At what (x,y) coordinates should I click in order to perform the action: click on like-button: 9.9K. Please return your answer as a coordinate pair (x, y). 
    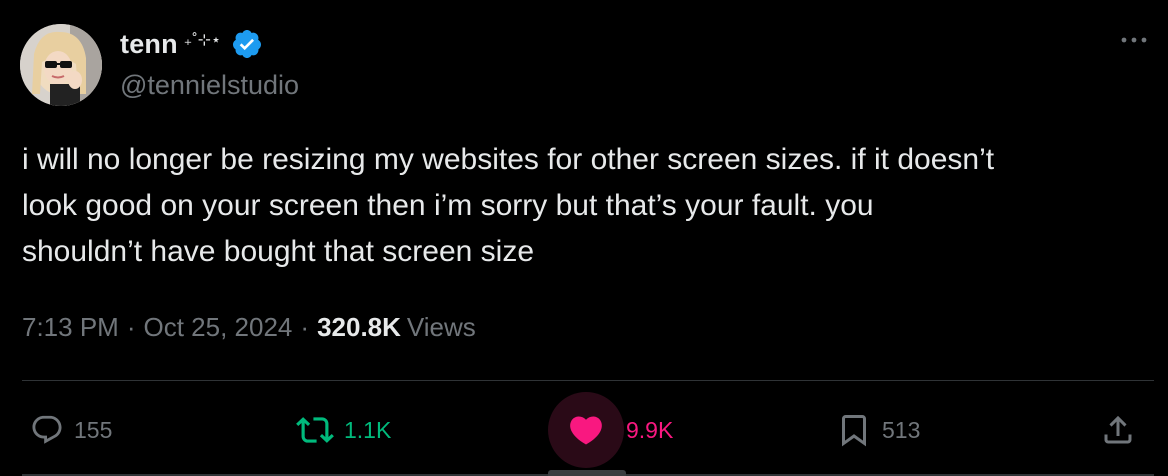
    Looking at the image, I should click on (611, 430).